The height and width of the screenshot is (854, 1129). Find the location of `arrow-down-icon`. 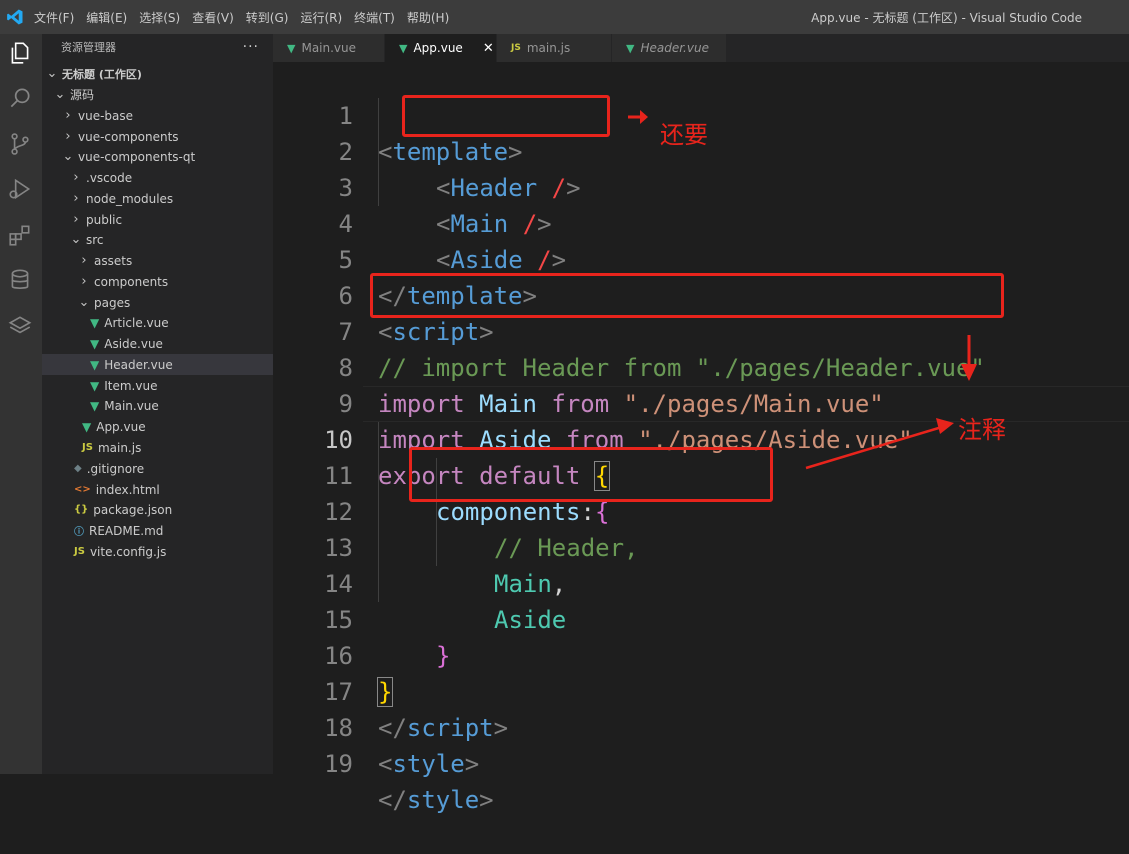

arrow-down-icon is located at coordinates (969, 358).